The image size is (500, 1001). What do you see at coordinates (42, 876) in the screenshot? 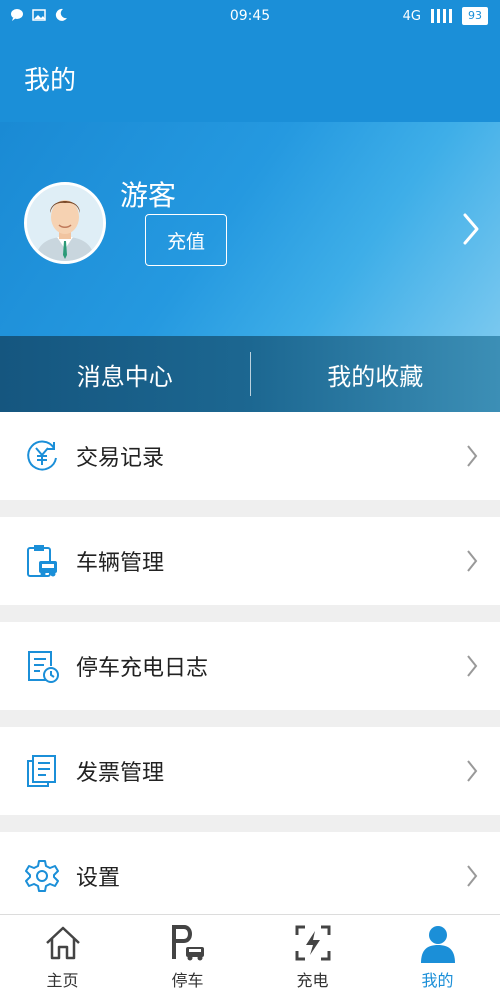
I see `gear-icon` at bounding box center [42, 876].